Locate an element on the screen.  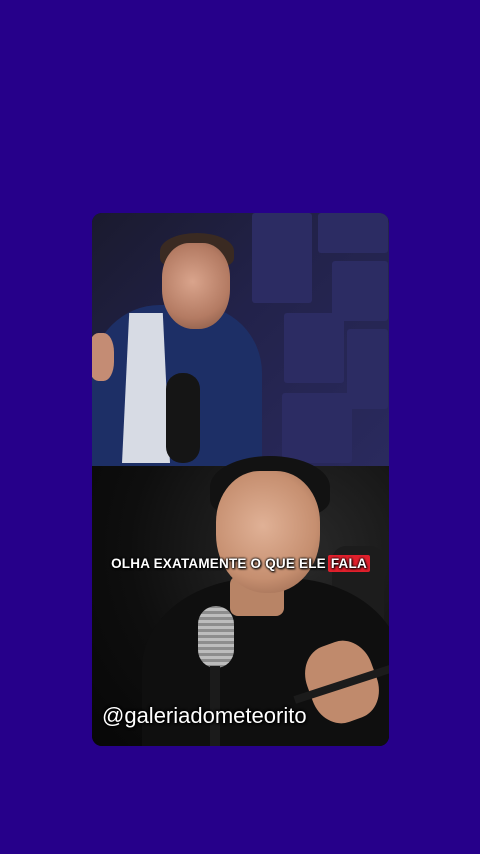
speaker-shirt is located at coordinates (146, 388).